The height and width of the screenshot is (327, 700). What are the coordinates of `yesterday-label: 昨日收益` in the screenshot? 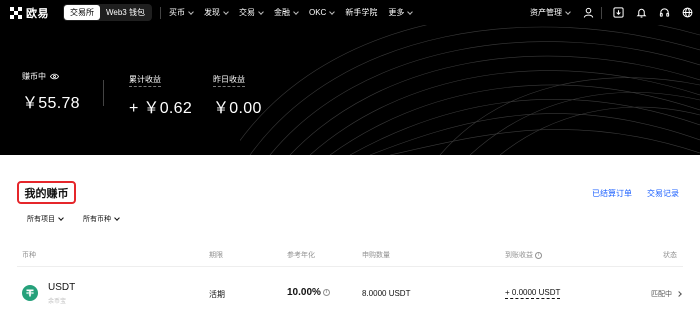 It's located at (229, 80).